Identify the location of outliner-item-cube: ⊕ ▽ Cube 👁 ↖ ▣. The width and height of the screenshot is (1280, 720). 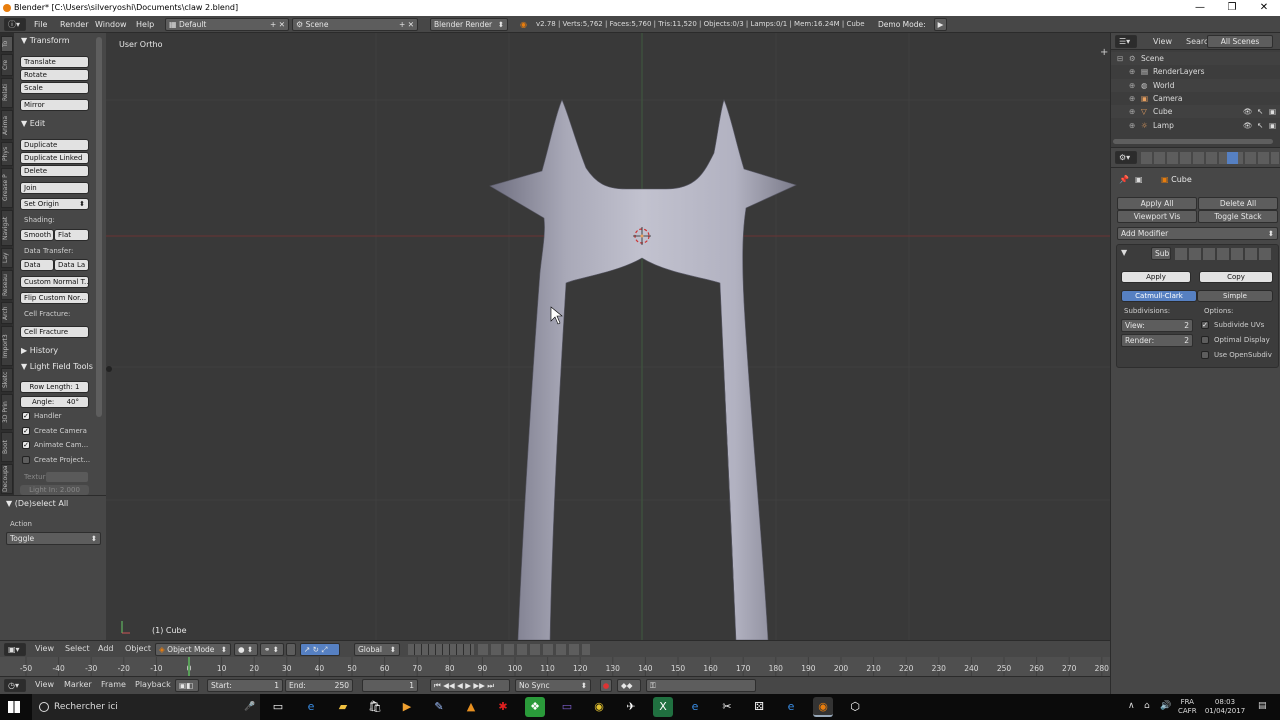
(1195, 112).